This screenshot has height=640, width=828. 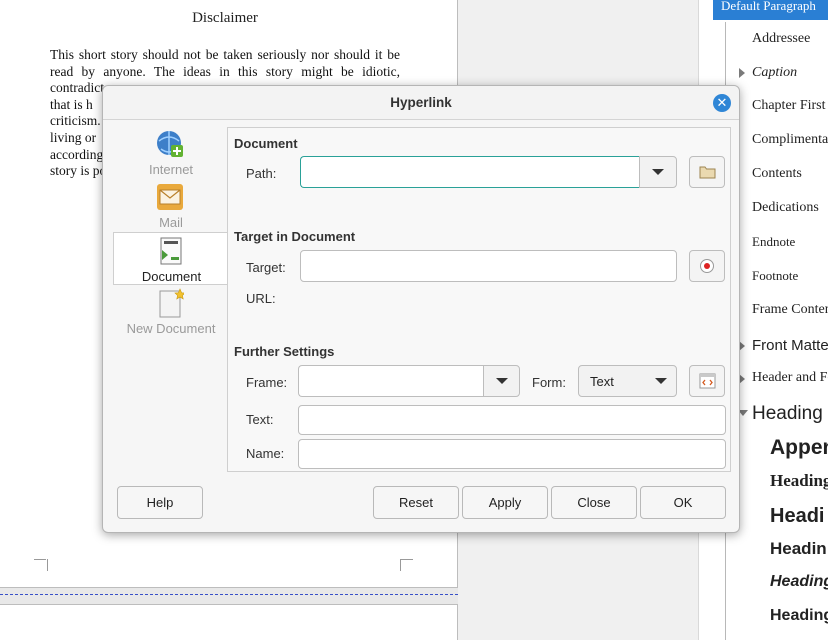 I want to click on folder-icon, so click(x=707, y=172).